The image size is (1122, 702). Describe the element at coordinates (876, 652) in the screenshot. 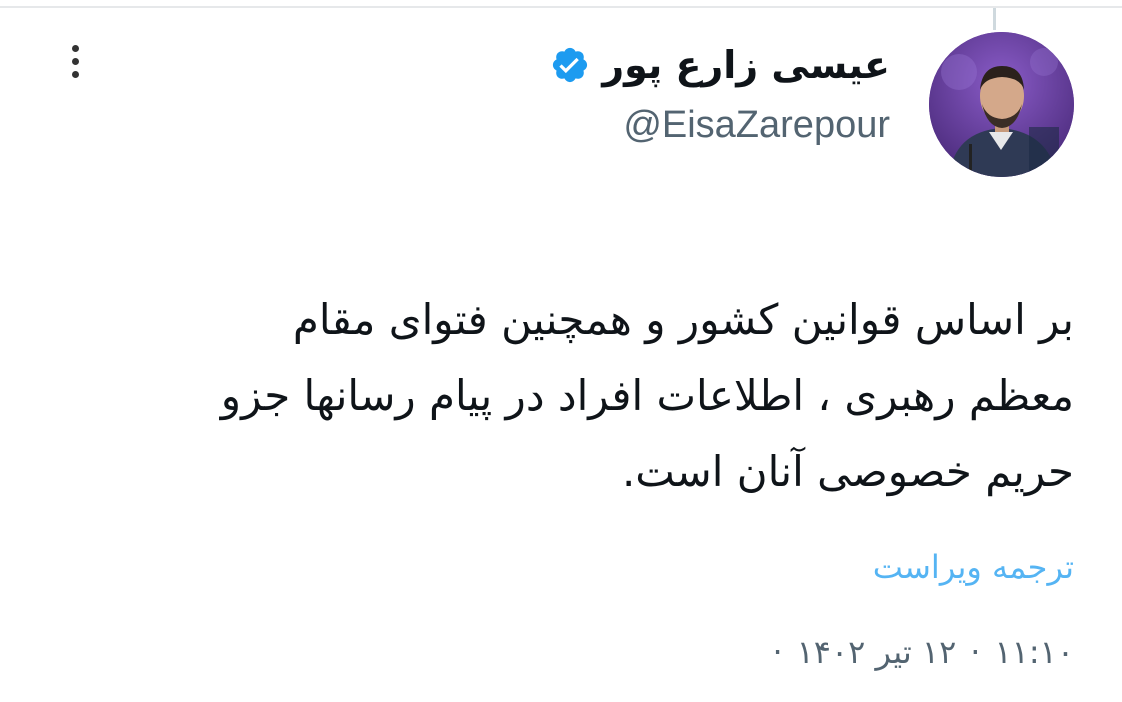

I see `tweet-date: ۱۲ تیر ۱۴۰۲` at that location.